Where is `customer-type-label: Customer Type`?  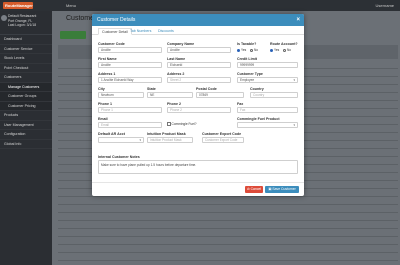 customer-type-label: Customer Type is located at coordinates (250, 74).